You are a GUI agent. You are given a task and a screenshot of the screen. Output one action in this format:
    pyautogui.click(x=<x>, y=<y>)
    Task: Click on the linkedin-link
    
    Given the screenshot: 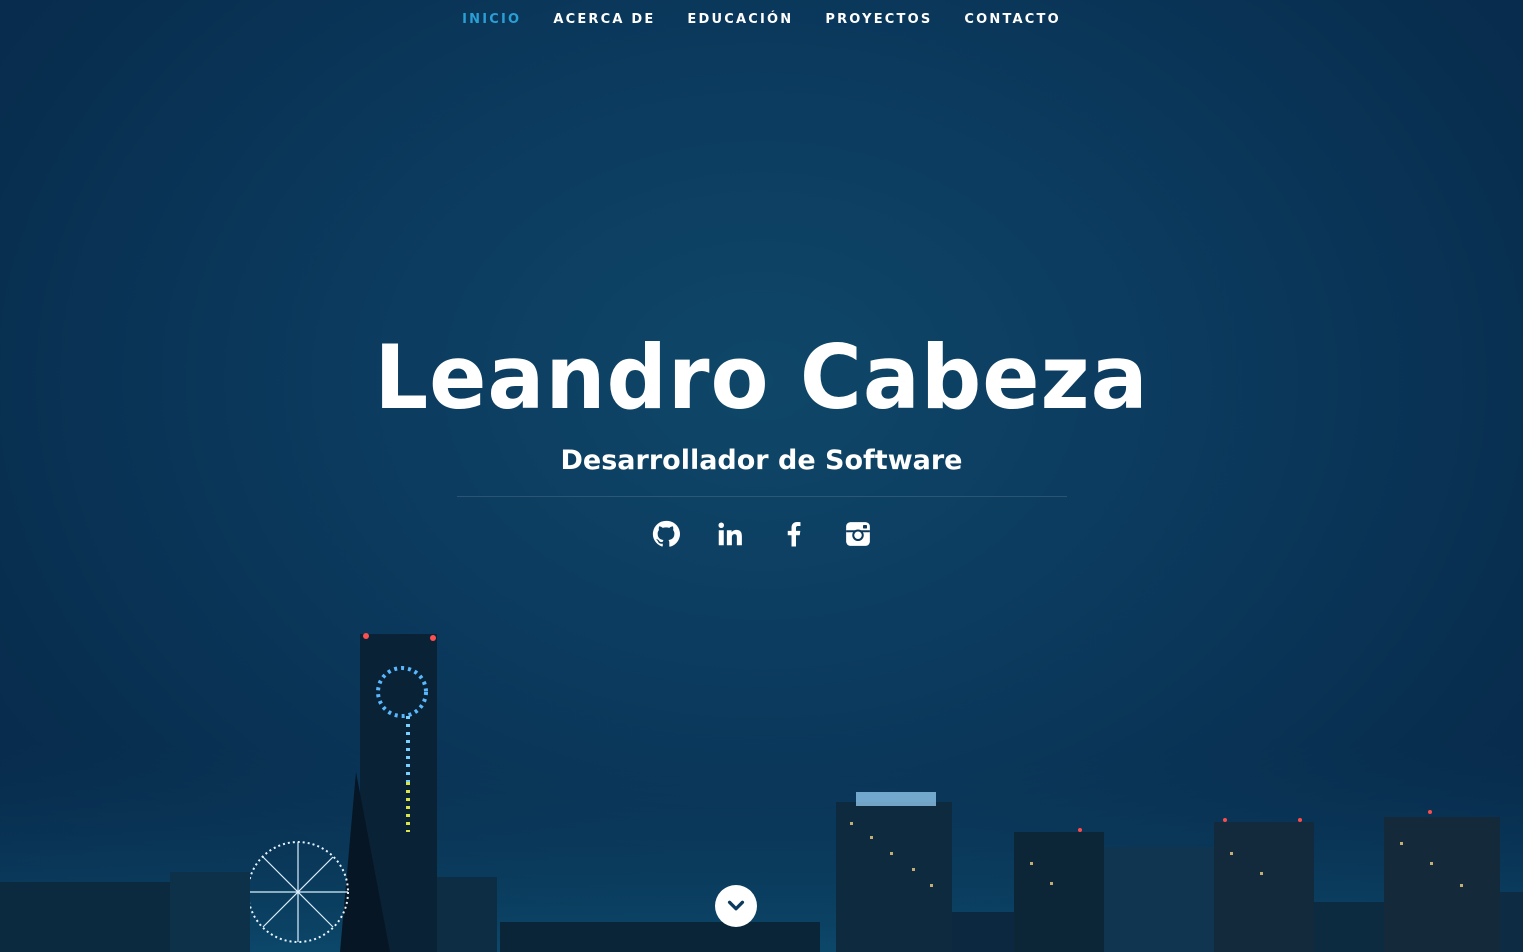 What is the action you would take?
    pyautogui.click(x=730, y=534)
    